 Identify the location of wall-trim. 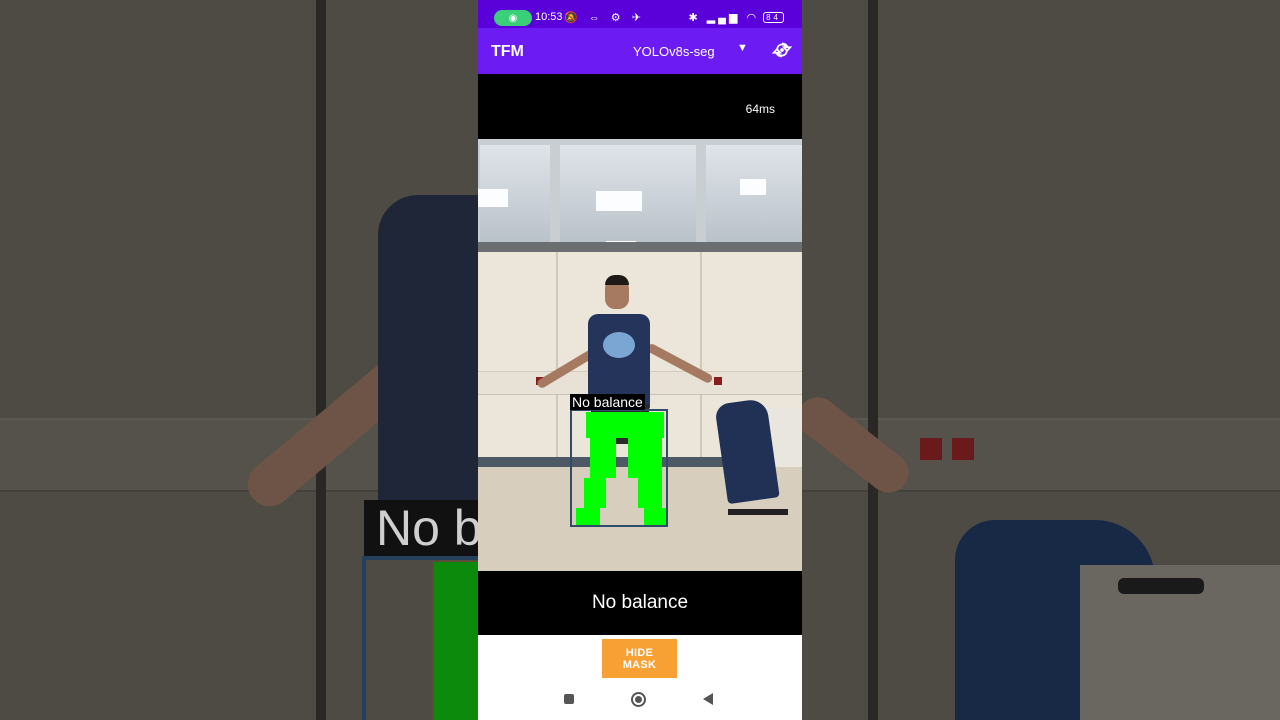
(640, 247).